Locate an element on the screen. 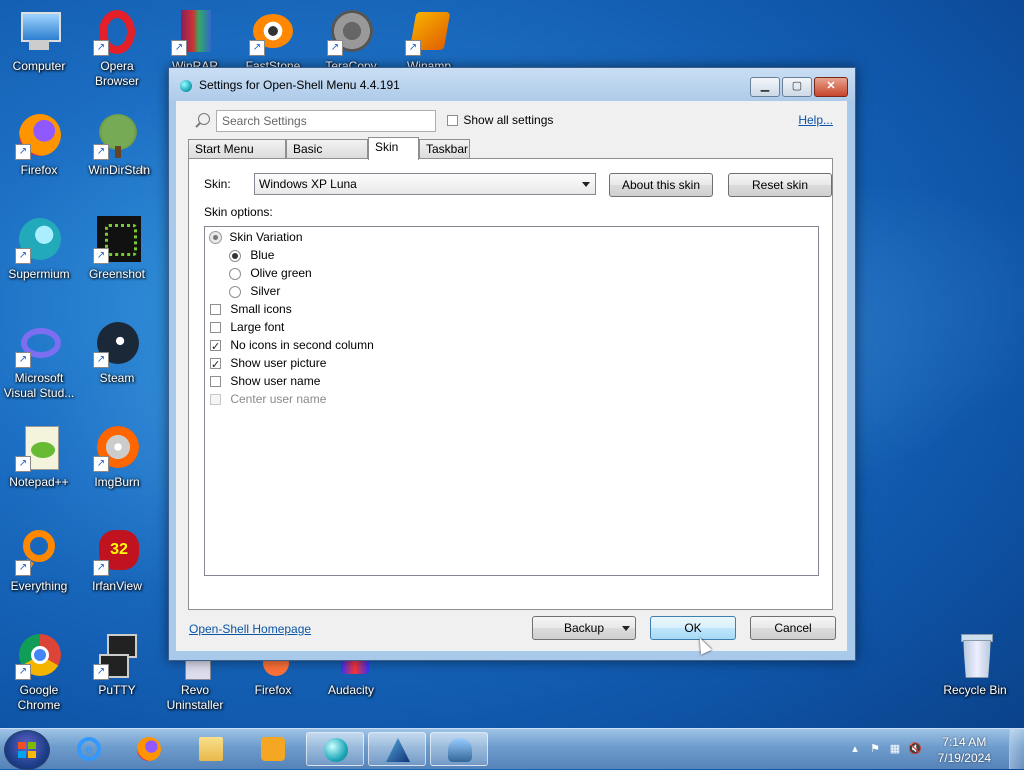 This screenshot has width=1024, height=770. tab-start-menu-style: Start Menu Style is located at coordinates (237, 156).